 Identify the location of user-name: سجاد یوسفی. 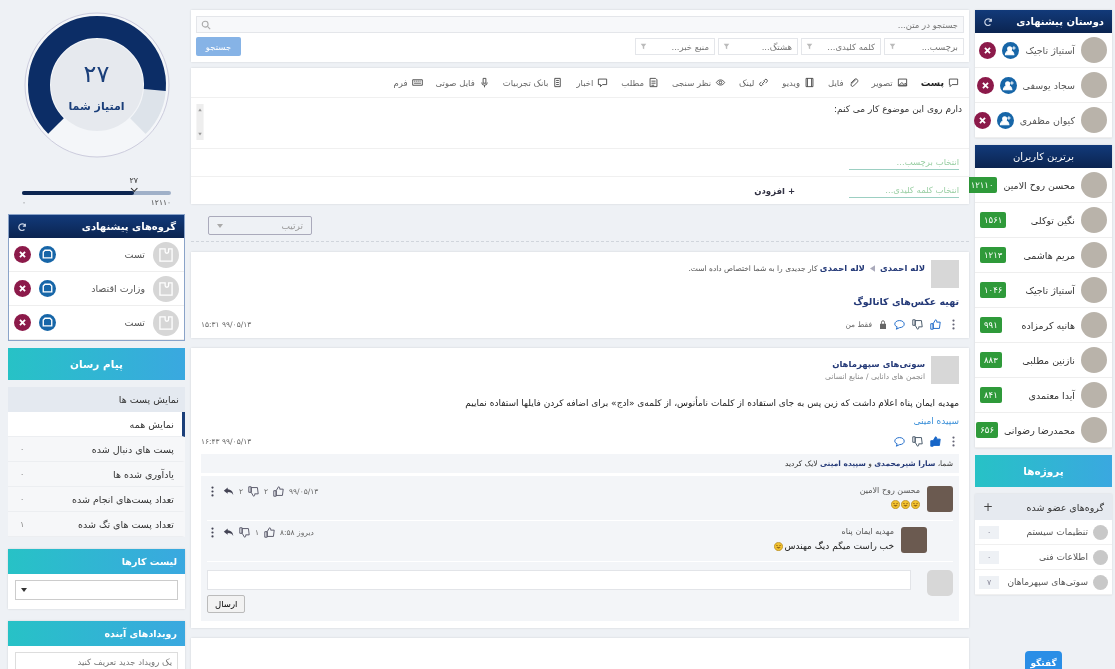
(1048, 85).